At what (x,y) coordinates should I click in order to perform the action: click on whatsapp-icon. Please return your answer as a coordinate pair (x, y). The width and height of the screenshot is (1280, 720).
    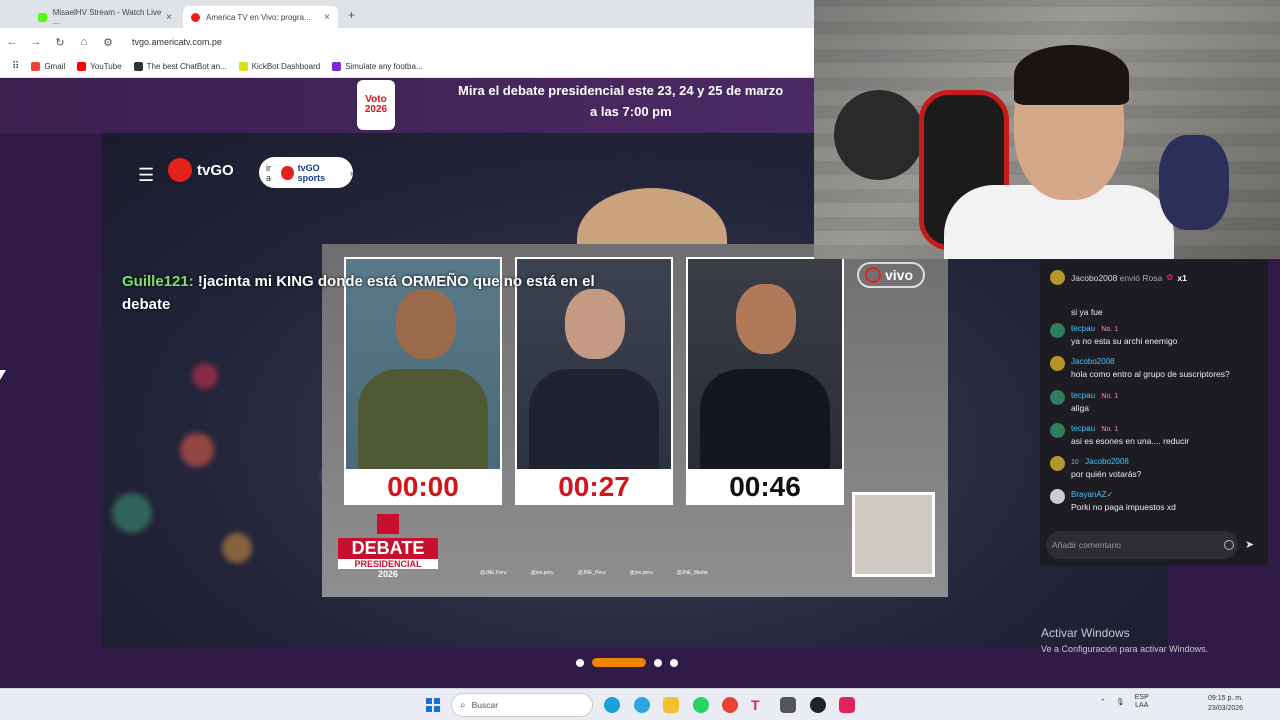
    Looking at the image, I should click on (701, 705).